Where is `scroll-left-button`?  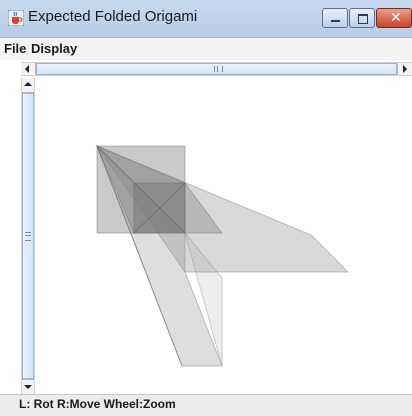 scroll-left-button is located at coordinates (28, 69).